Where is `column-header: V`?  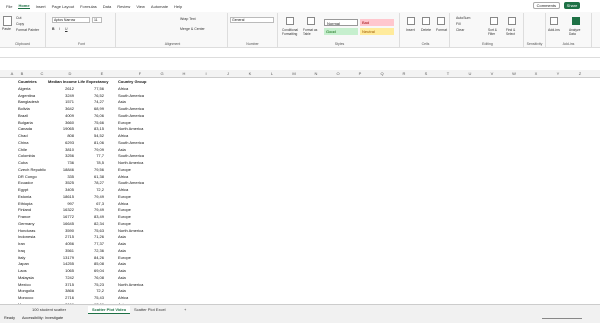
column-header: V is located at coordinates (492, 74).